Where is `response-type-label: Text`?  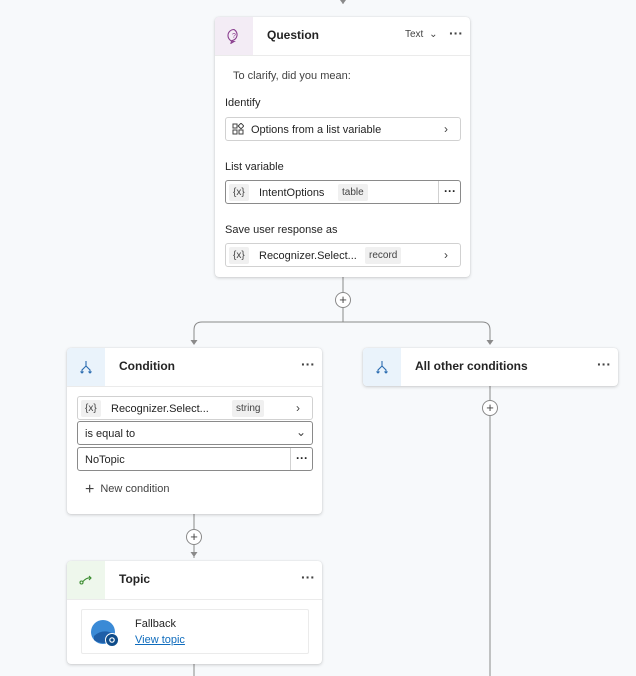 response-type-label: Text is located at coordinates (414, 34).